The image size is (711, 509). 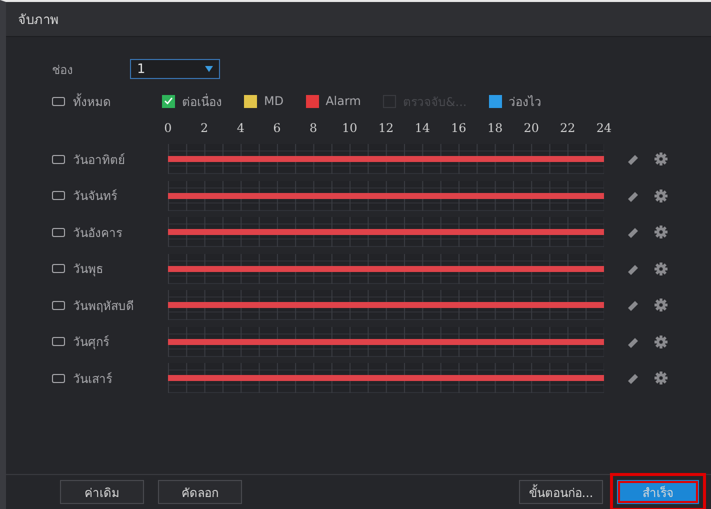 I want to click on hour-tick: 2, so click(x=204, y=128).